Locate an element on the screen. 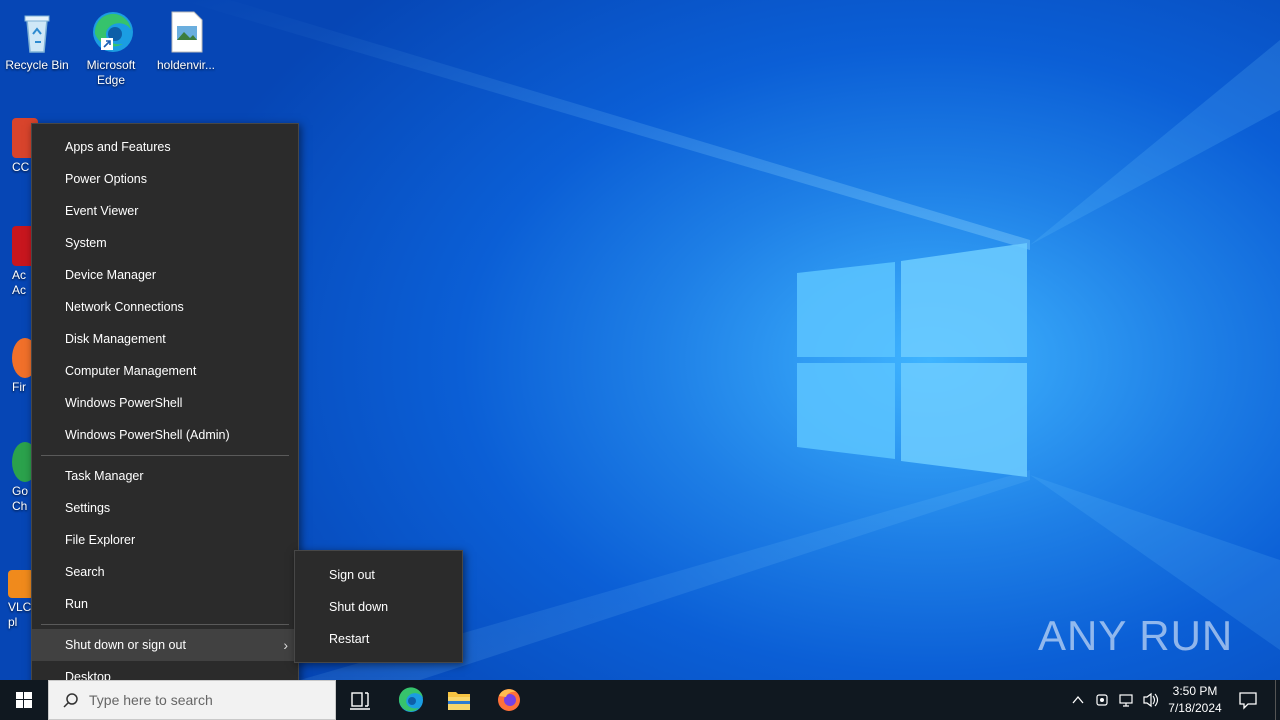  clock-time: 3:50 PM is located at coordinates (1195, 691).